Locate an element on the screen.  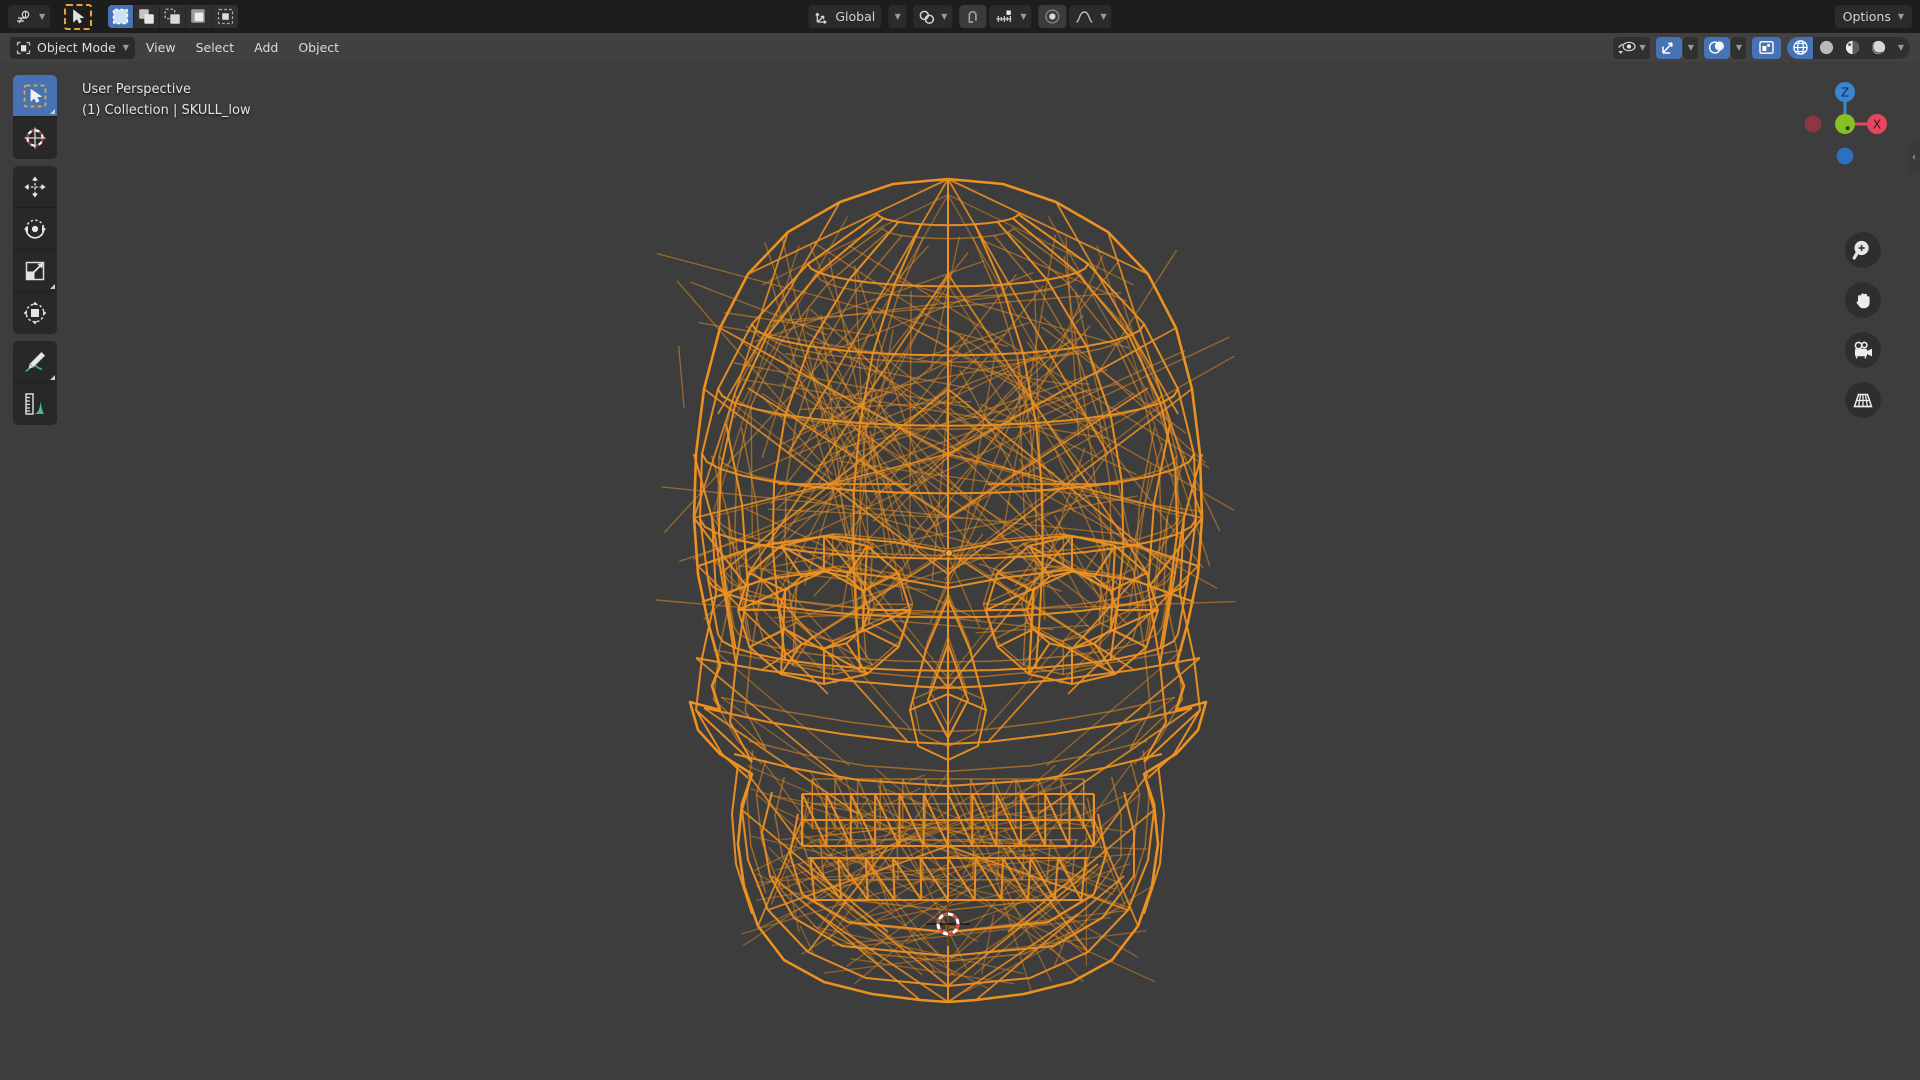
menu-select: Select is located at coordinates (215, 47).